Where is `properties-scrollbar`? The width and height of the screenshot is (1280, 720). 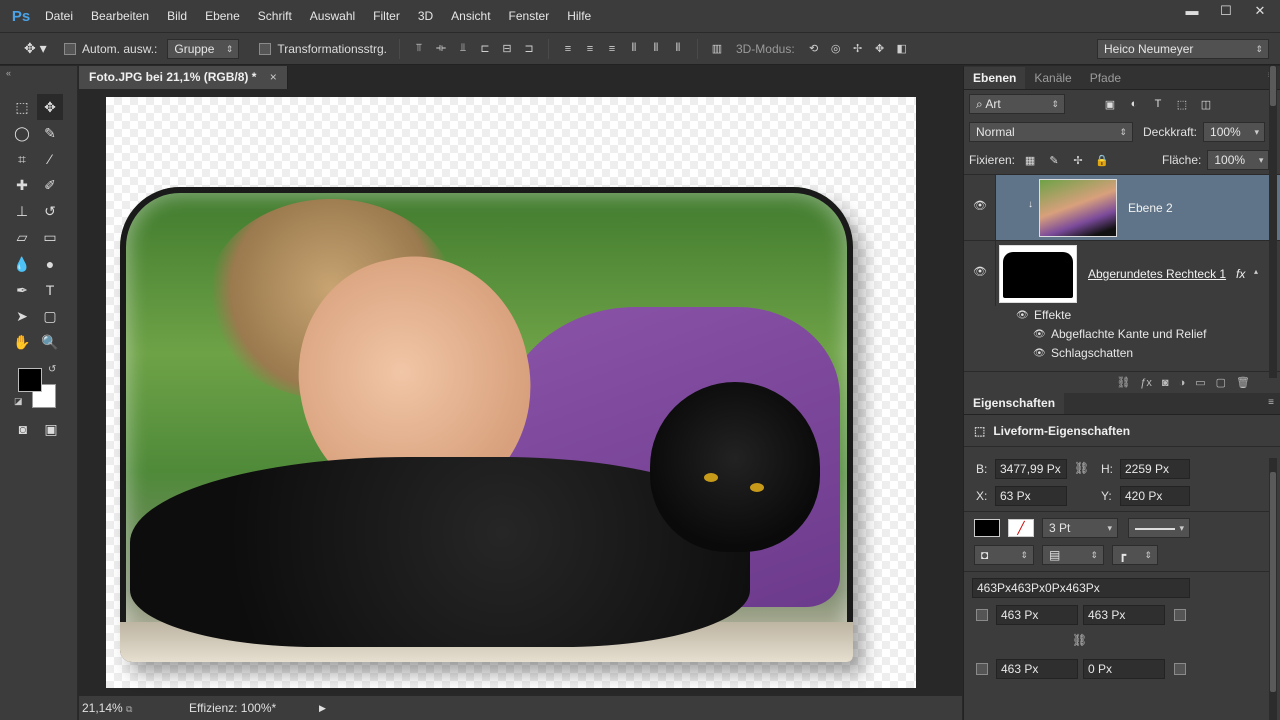 properties-scrollbar is located at coordinates (1273, 589).